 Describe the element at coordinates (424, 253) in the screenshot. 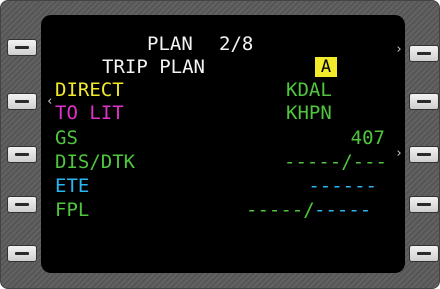

I see `line-select-key-r5` at that location.